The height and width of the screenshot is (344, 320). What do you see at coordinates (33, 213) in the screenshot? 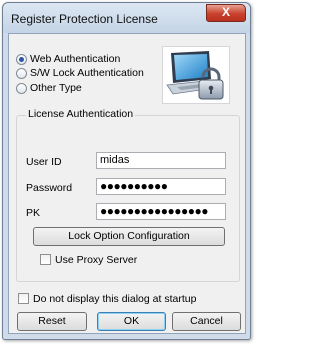
I see `pk-label: PK` at bounding box center [33, 213].